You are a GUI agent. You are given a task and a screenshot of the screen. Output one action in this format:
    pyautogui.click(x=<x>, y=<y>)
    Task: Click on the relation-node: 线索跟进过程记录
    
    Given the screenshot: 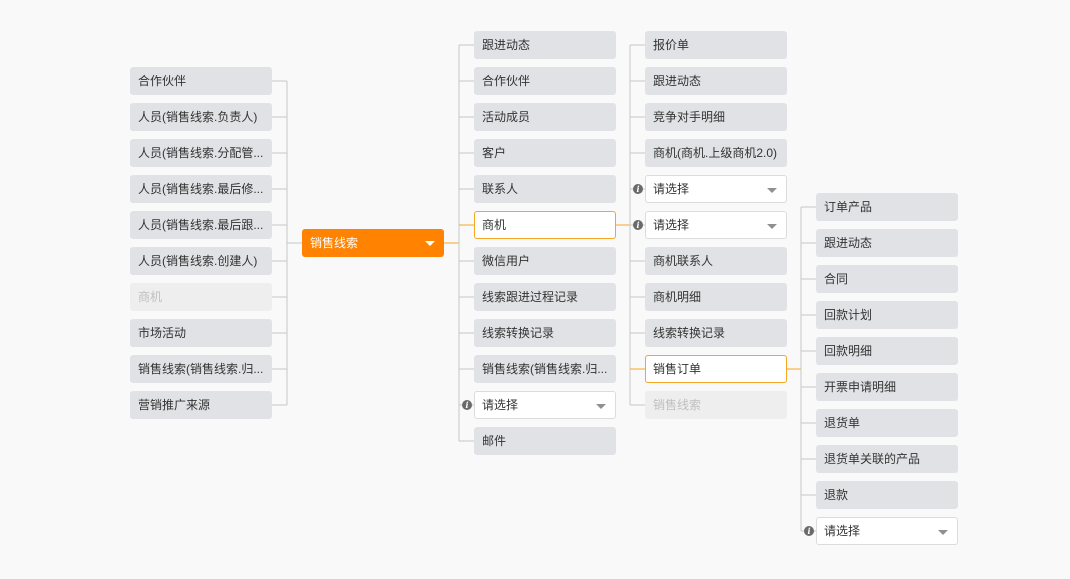 What is the action you would take?
    pyautogui.click(x=545, y=297)
    